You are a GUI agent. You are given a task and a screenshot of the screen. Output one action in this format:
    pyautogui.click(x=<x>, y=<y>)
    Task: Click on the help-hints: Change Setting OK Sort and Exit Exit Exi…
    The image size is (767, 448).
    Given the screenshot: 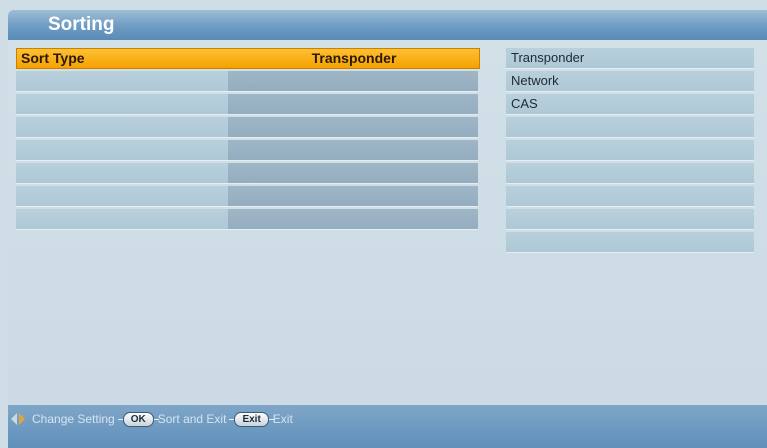 What is the action you would take?
    pyautogui.click(x=150, y=419)
    